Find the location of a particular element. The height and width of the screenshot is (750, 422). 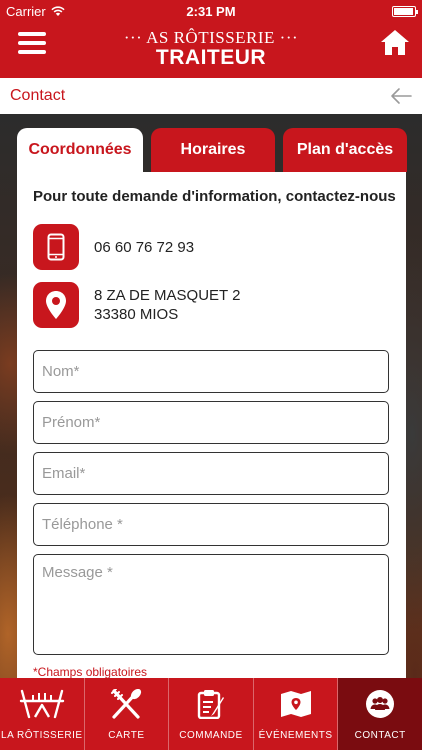

nav-item-rotisserie: LA RÔTISSERIE is located at coordinates (42, 714).